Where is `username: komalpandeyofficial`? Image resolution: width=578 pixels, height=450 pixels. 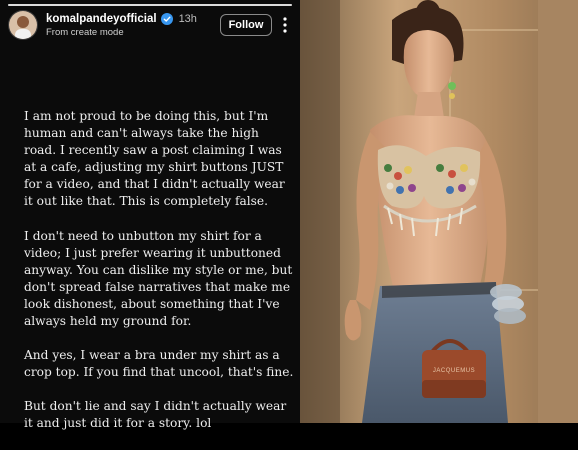
username: komalpandeyofficial is located at coordinates (101, 19).